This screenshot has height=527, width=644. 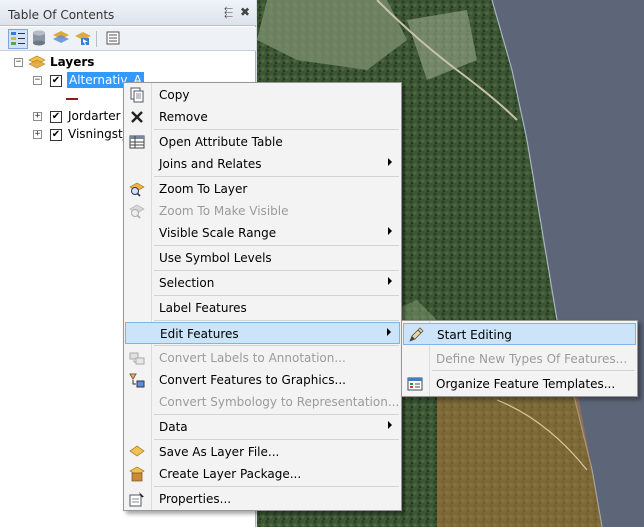 What do you see at coordinates (218, 233) in the screenshot?
I see `menu-item-label: Visible Scale Range` at bounding box center [218, 233].